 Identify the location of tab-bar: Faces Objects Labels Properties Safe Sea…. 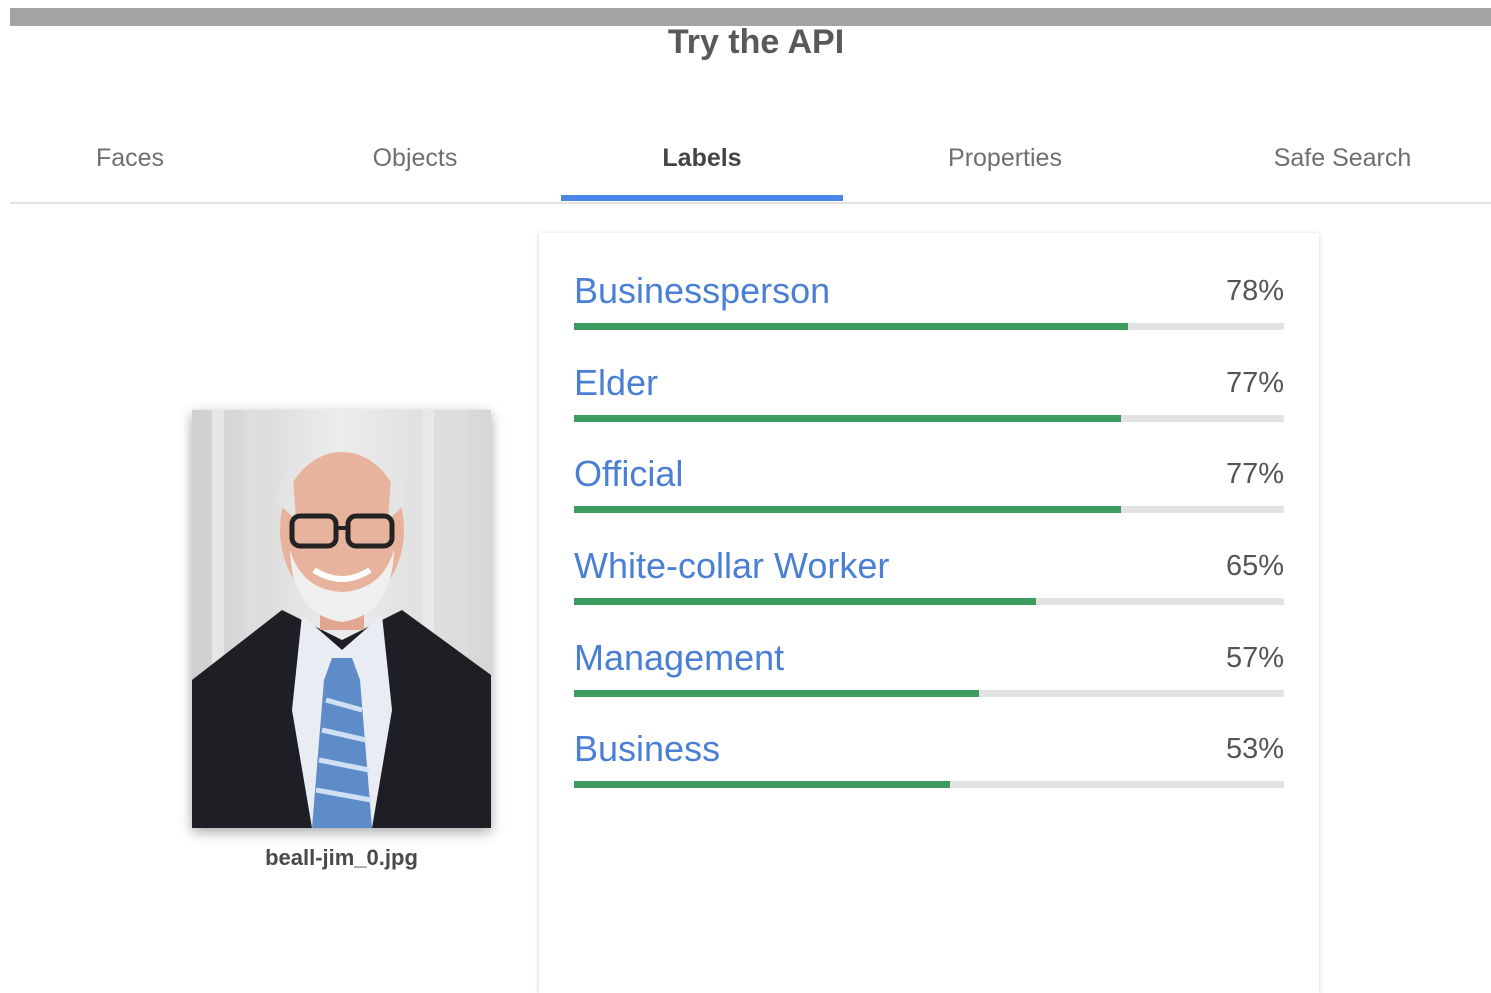
(750, 162).